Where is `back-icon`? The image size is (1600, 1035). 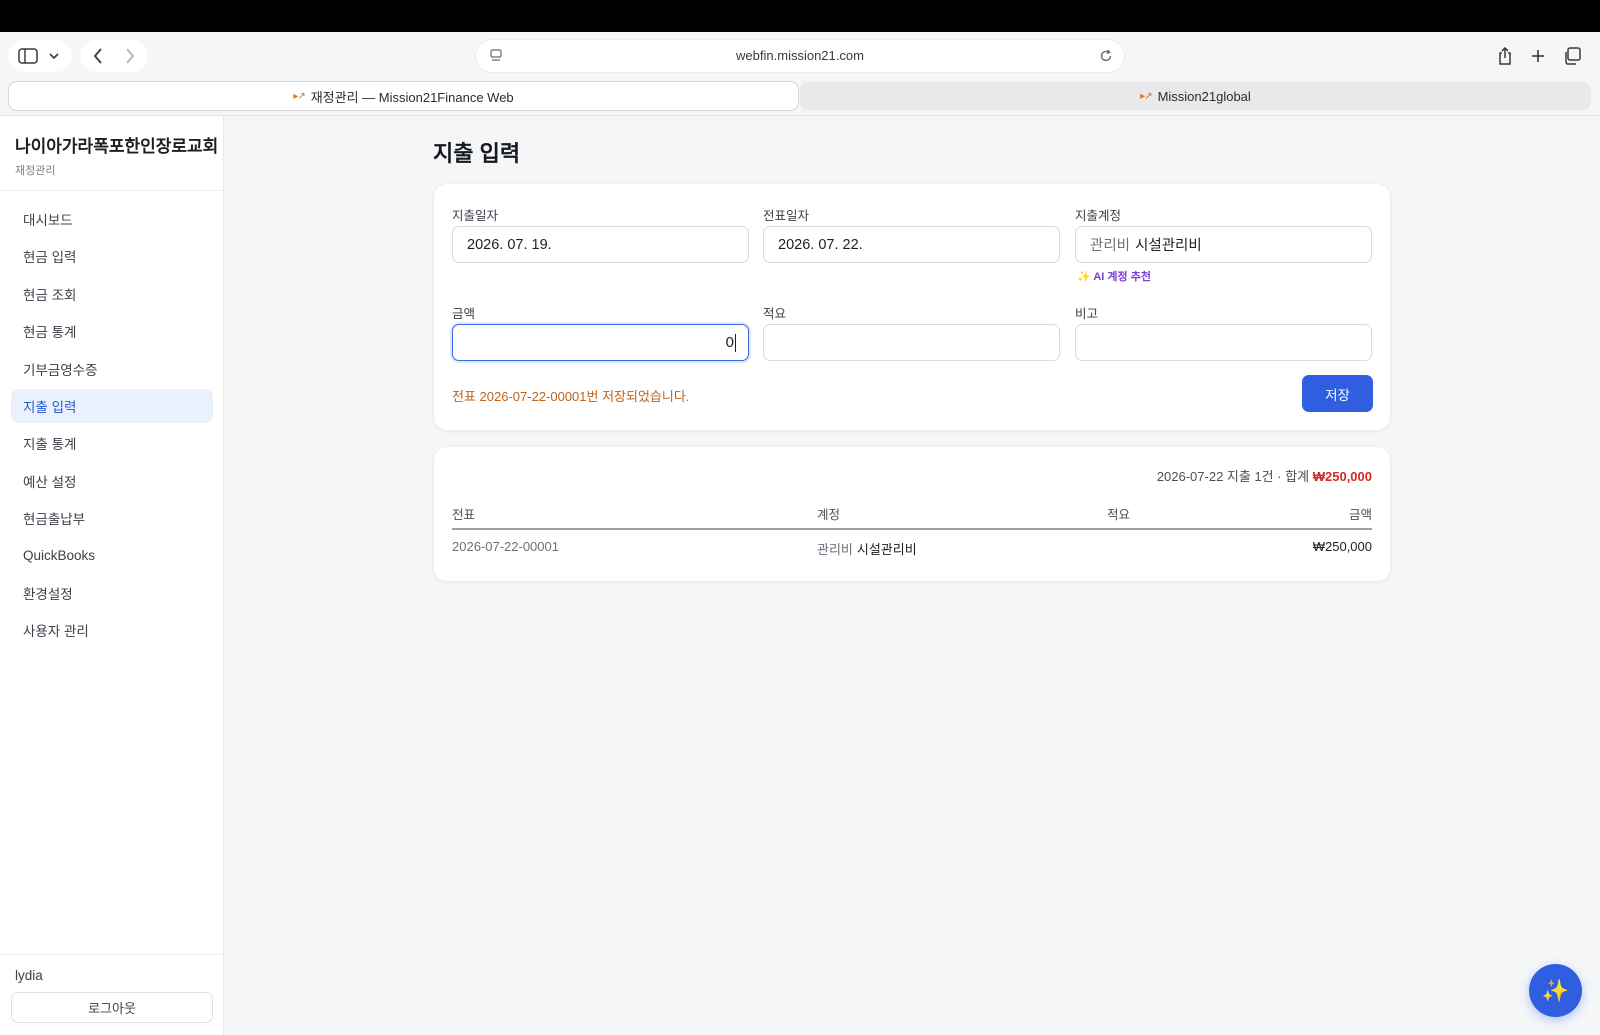
back-icon is located at coordinates (98, 56).